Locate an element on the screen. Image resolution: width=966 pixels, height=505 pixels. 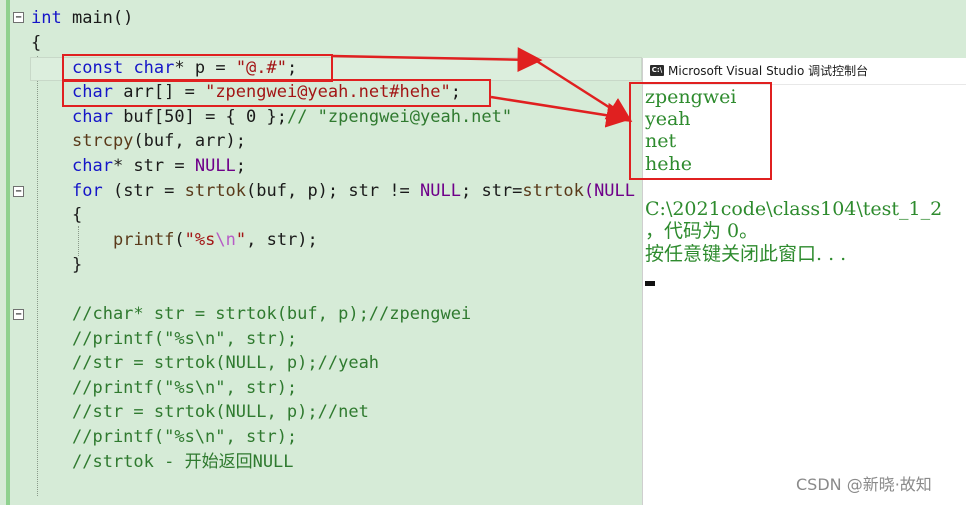
code-line-inner-close: } is located at coordinates (77, 265).